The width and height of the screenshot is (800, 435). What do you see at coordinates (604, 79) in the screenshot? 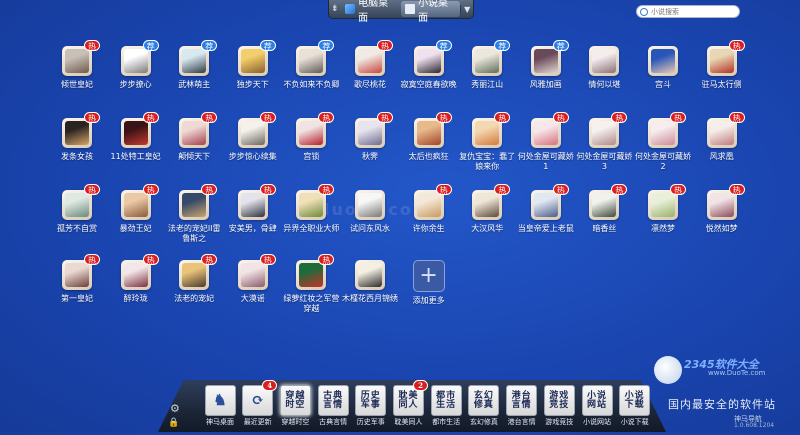
I see `app-icon: 情何以堪` at bounding box center [604, 79].